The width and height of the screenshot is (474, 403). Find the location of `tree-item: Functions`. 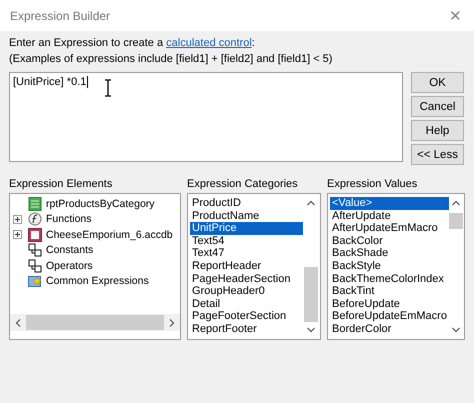

tree-item: Functions is located at coordinates (69, 219).